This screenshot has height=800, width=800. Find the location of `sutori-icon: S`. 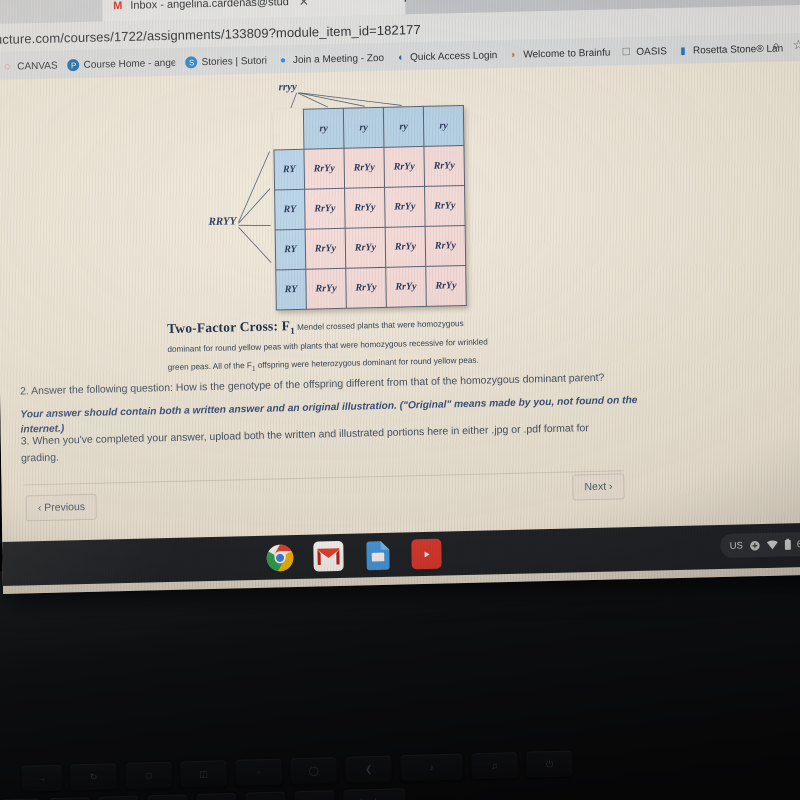

sutori-icon: S is located at coordinates (191, 62).